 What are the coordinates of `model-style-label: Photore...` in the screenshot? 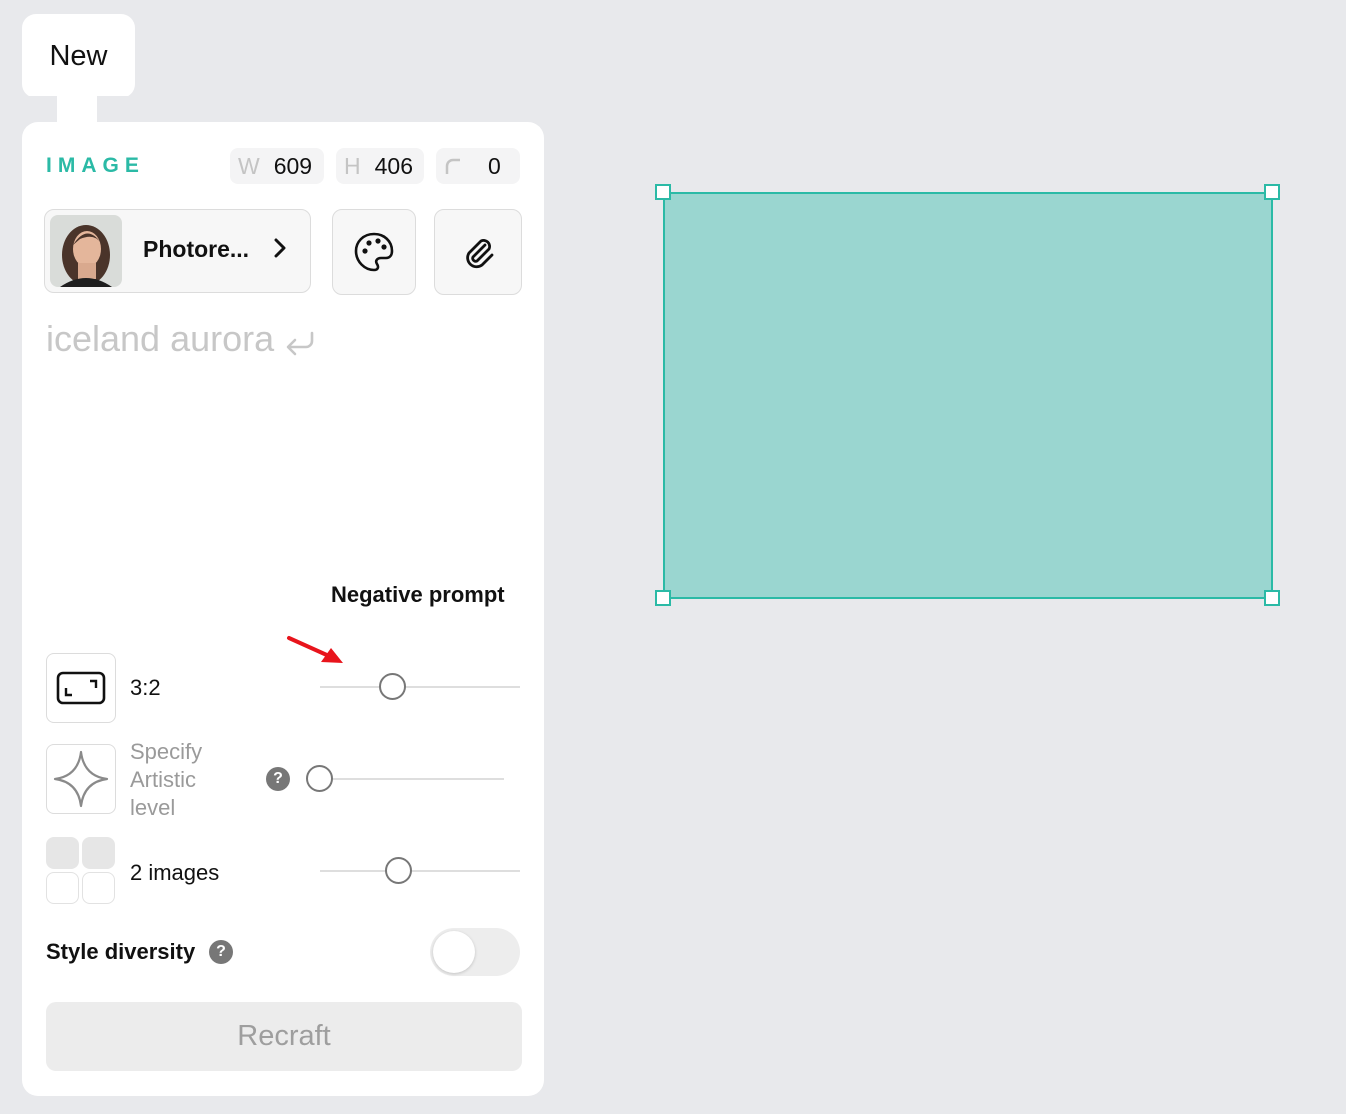 It's located at (196, 249).